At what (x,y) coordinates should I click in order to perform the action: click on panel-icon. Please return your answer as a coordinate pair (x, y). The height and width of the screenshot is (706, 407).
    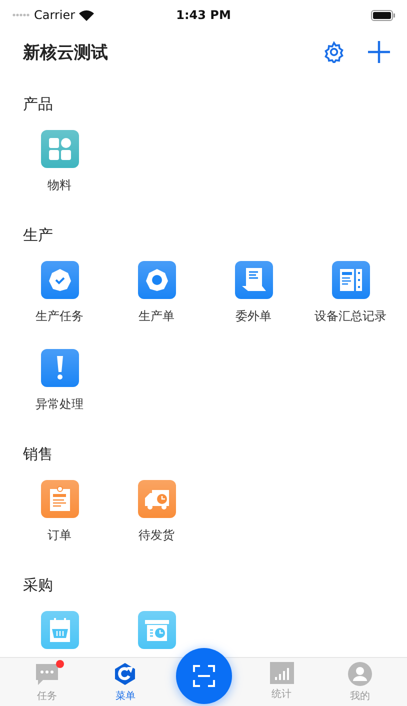
    Looking at the image, I should click on (351, 280).